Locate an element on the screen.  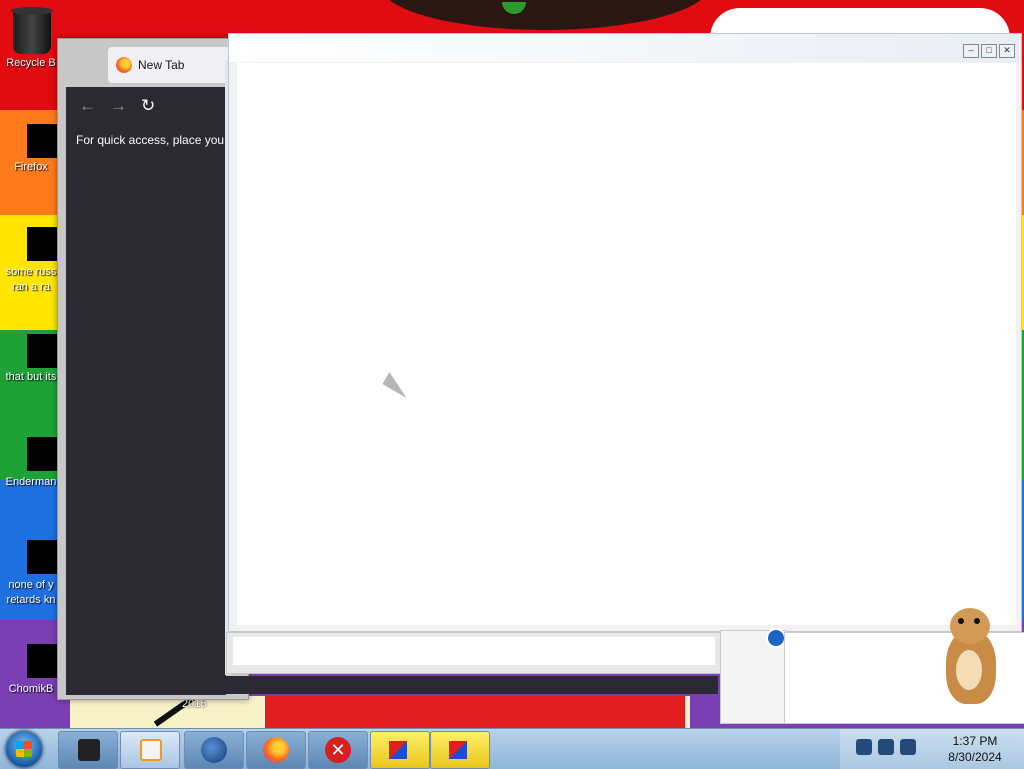
windows-logo-icon is located at coordinates (24, 749).